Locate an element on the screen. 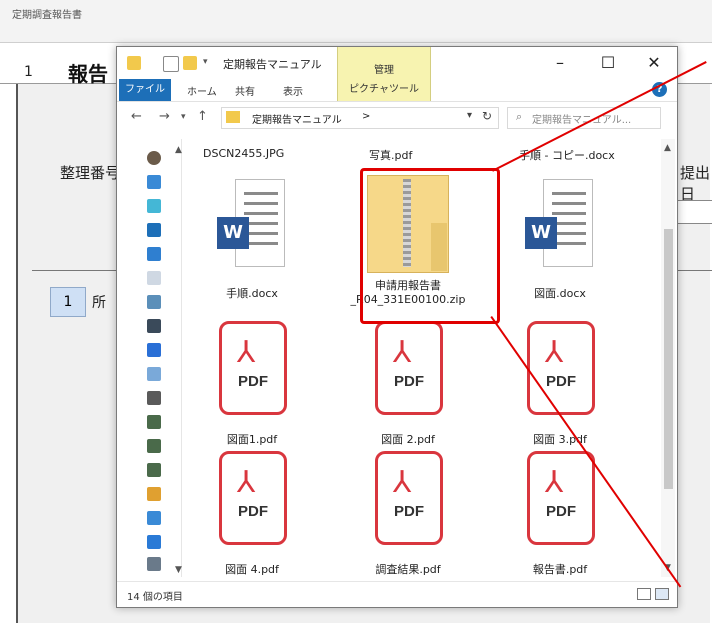 Image resolution: width=712 pixels, height=623 pixels. explorer-titlebar: ▾ 定期報告マニュアル 管理 – ☐ ✕ is located at coordinates (397, 63).